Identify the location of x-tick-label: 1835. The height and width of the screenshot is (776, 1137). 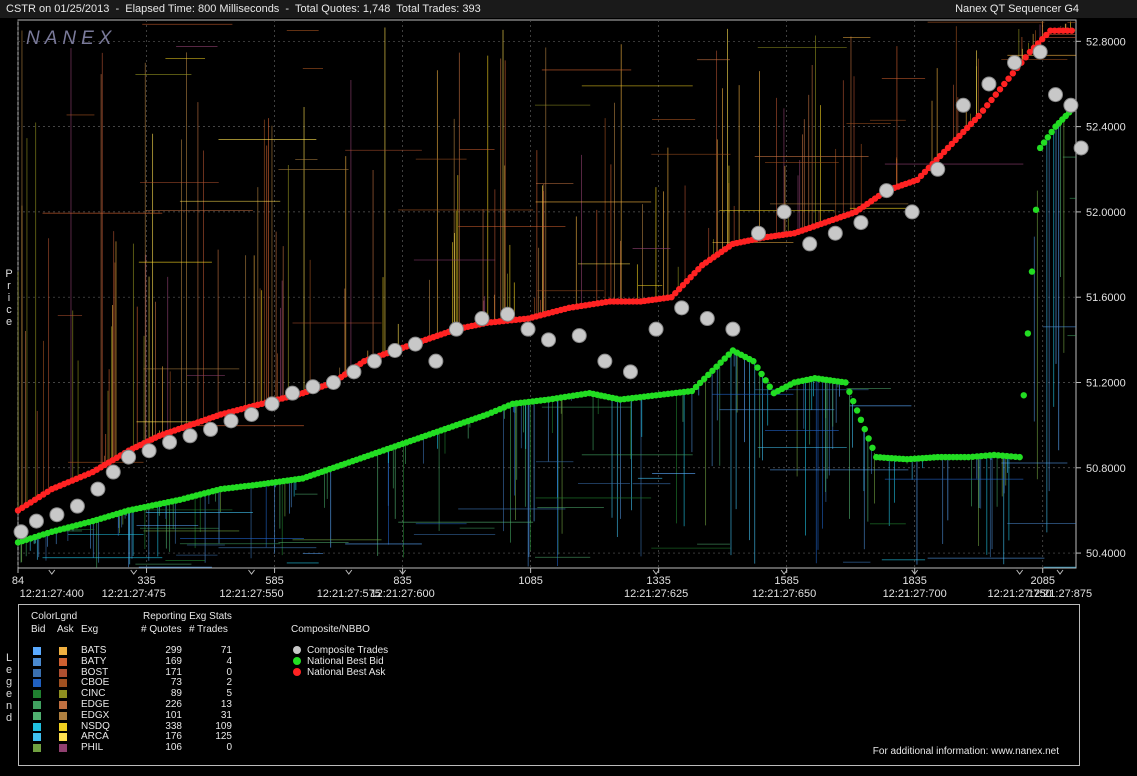
(914, 581).